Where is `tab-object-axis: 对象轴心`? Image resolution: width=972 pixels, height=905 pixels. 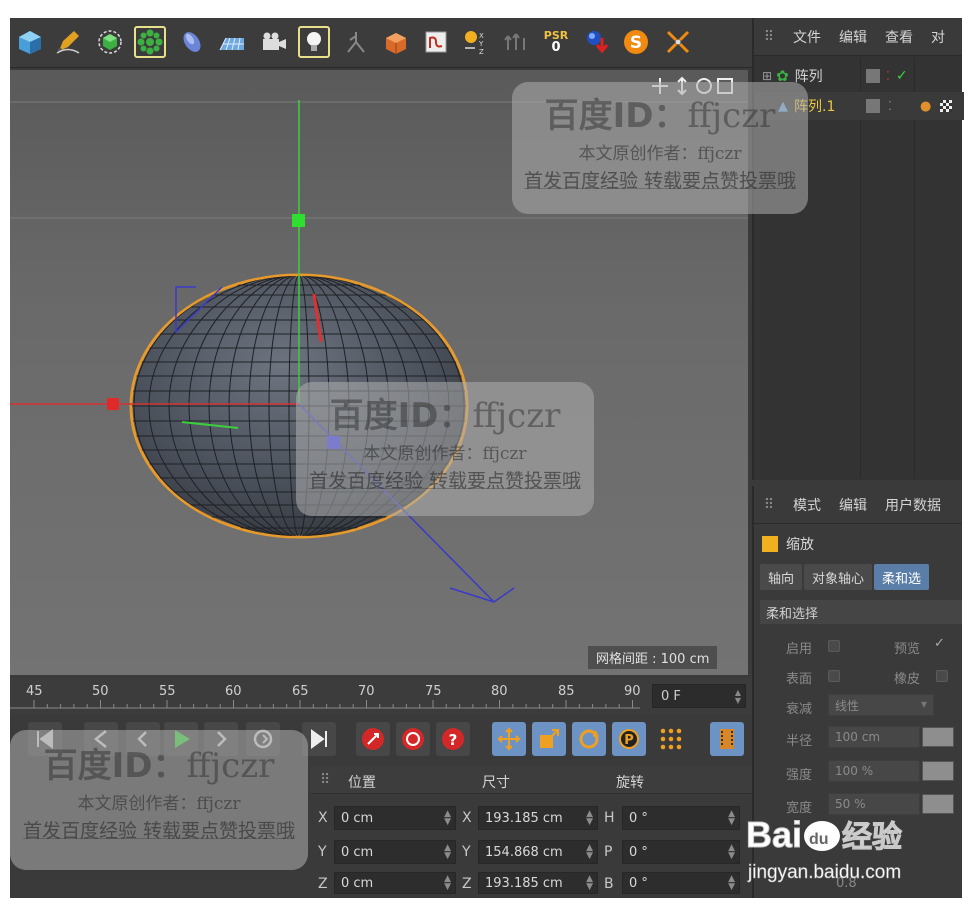
tab-object-axis: 对象轴心 is located at coordinates (838, 577).